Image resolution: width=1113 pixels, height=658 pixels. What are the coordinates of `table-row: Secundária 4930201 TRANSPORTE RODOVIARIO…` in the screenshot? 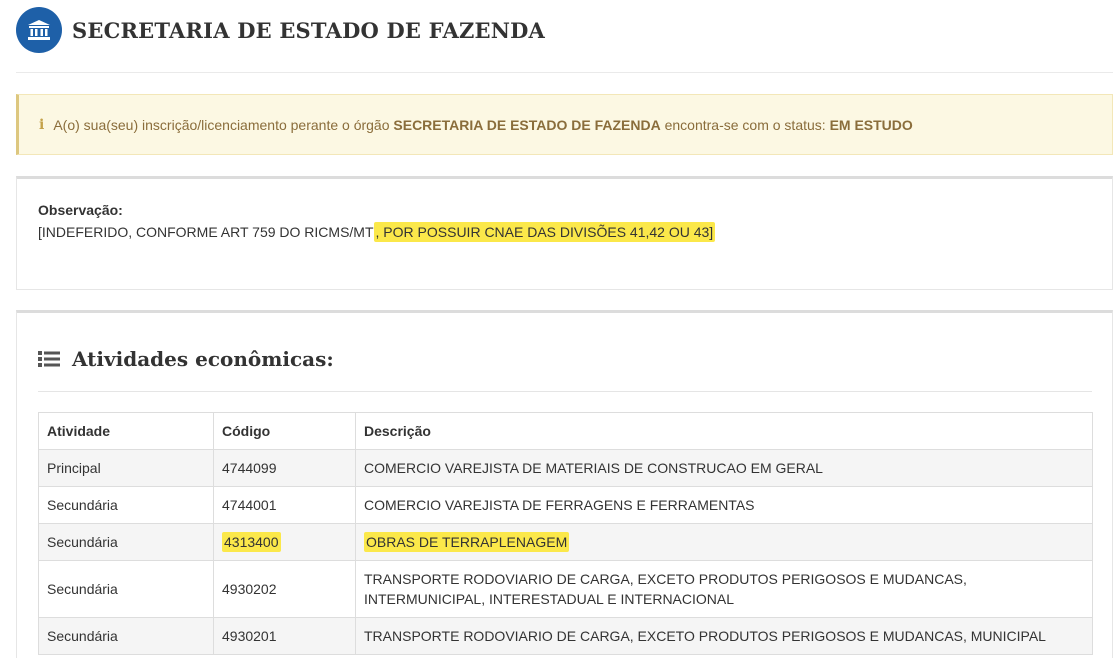 It's located at (565, 636).